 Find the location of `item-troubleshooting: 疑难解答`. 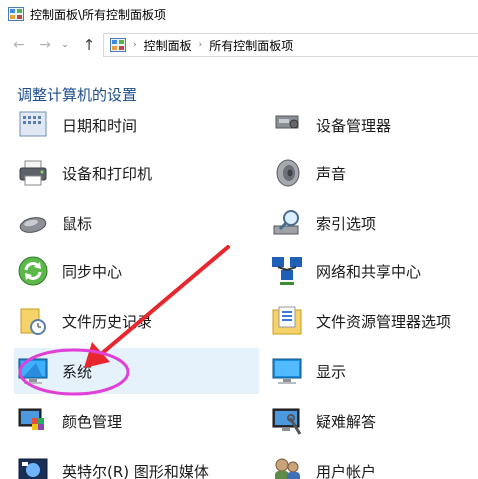

item-troubleshooting: 疑难解答 is located at coordinates (366, 421).